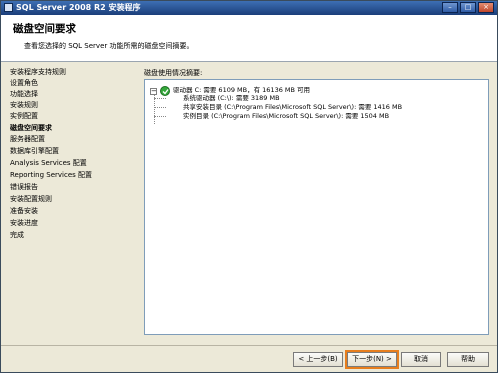 The image size is (500, 375). I want to click on cancel-button: 取消, so click(421, 359).